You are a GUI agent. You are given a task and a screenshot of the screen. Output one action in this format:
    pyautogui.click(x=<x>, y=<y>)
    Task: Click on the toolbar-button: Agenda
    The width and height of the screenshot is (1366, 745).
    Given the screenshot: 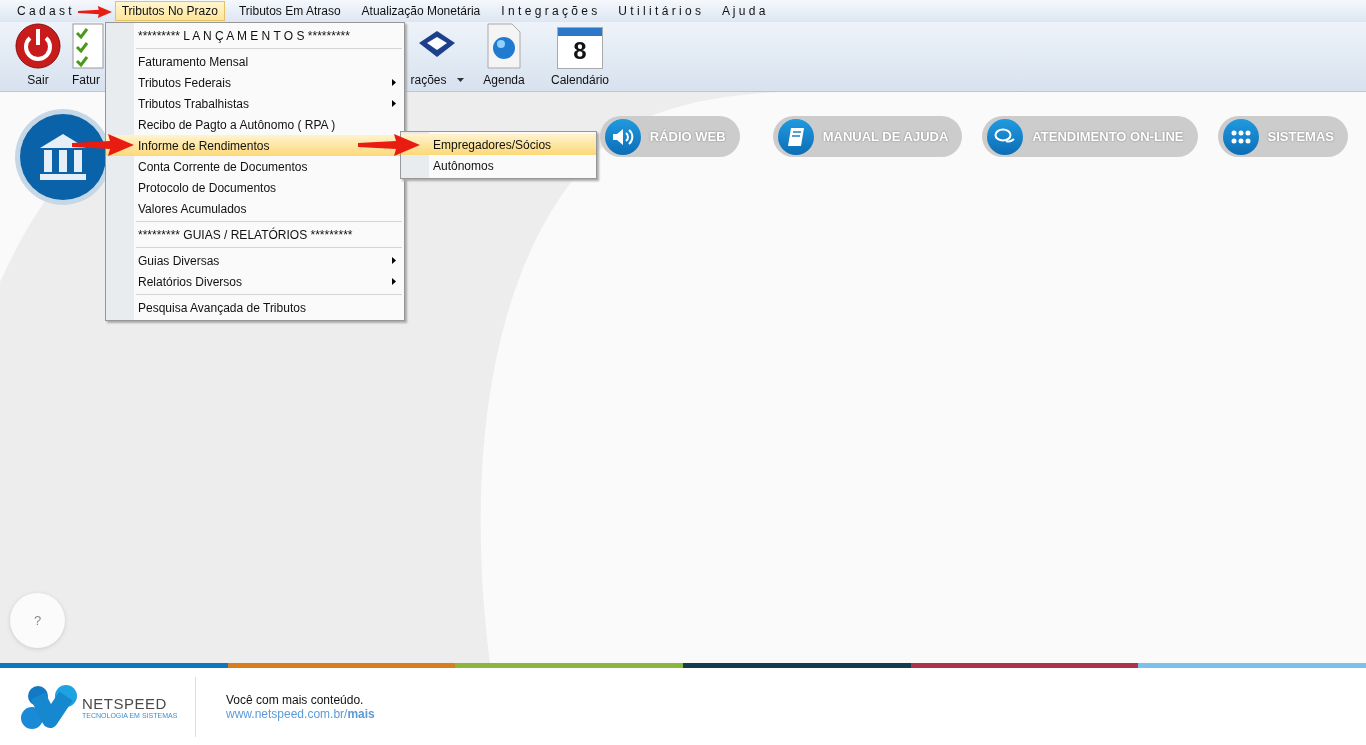 What is the action you would take?
    pyautogui.click(x=504, y=55)
    